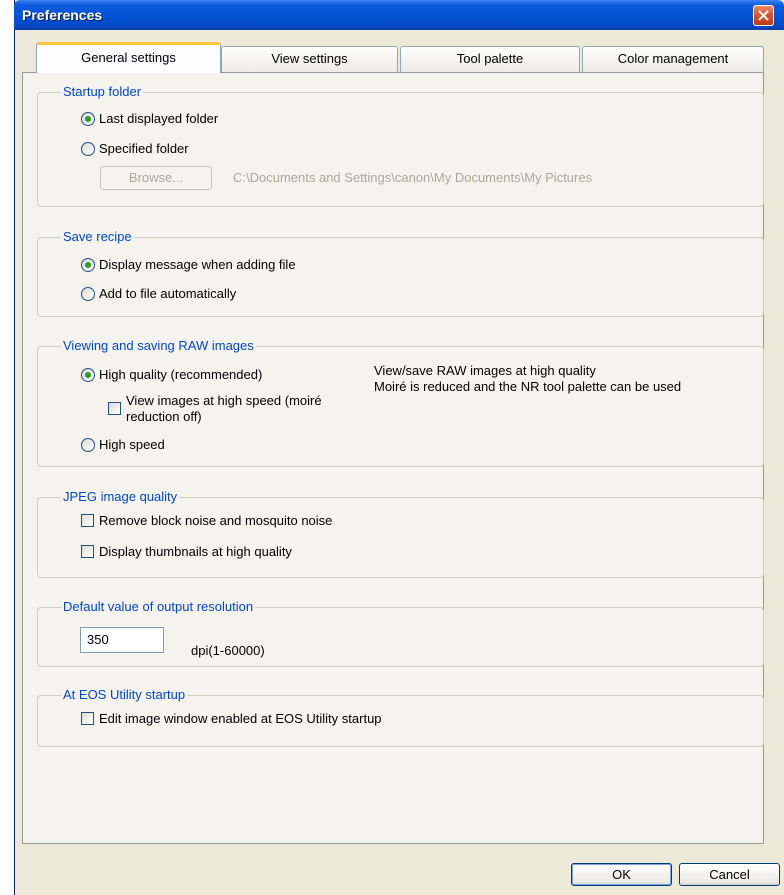  I want to click on add-automatically-label: Add to file automatically, so click(168, 293).